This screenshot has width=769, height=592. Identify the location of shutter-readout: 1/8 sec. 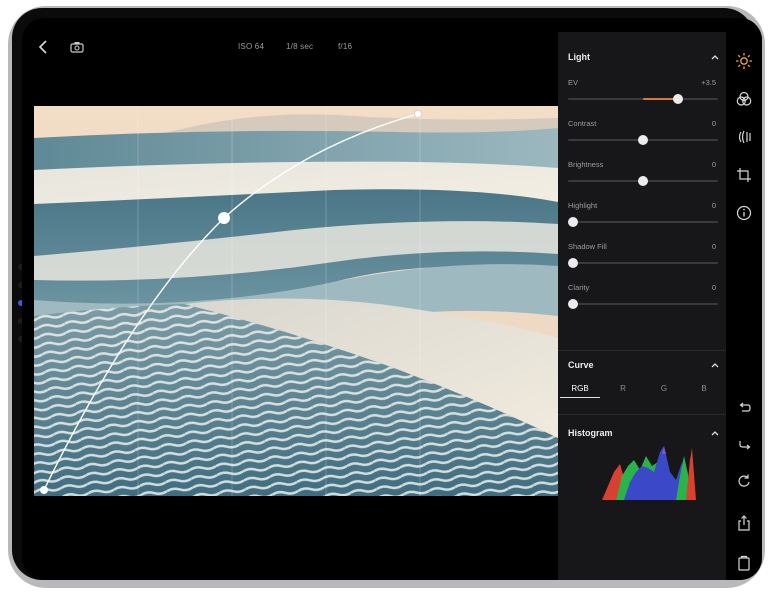
(300, 46).